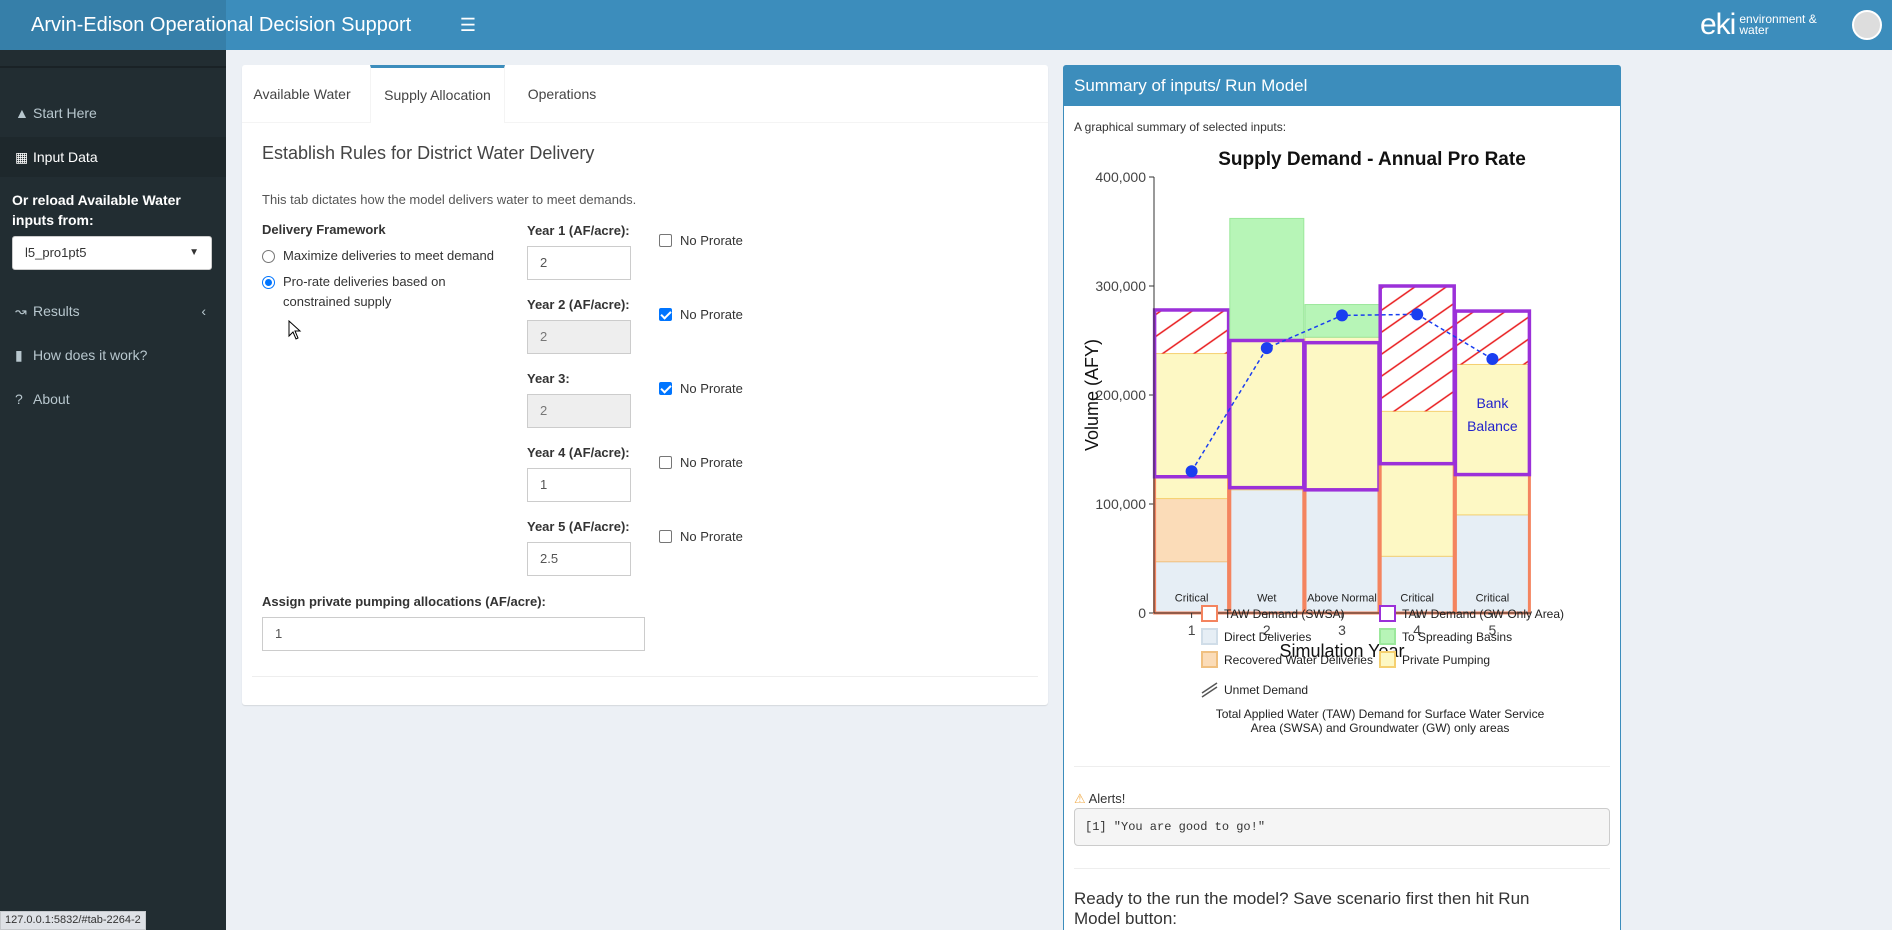 This screenshot has height=930, width=1892. I want to click on table-icon: ▦, so click(22, 157).